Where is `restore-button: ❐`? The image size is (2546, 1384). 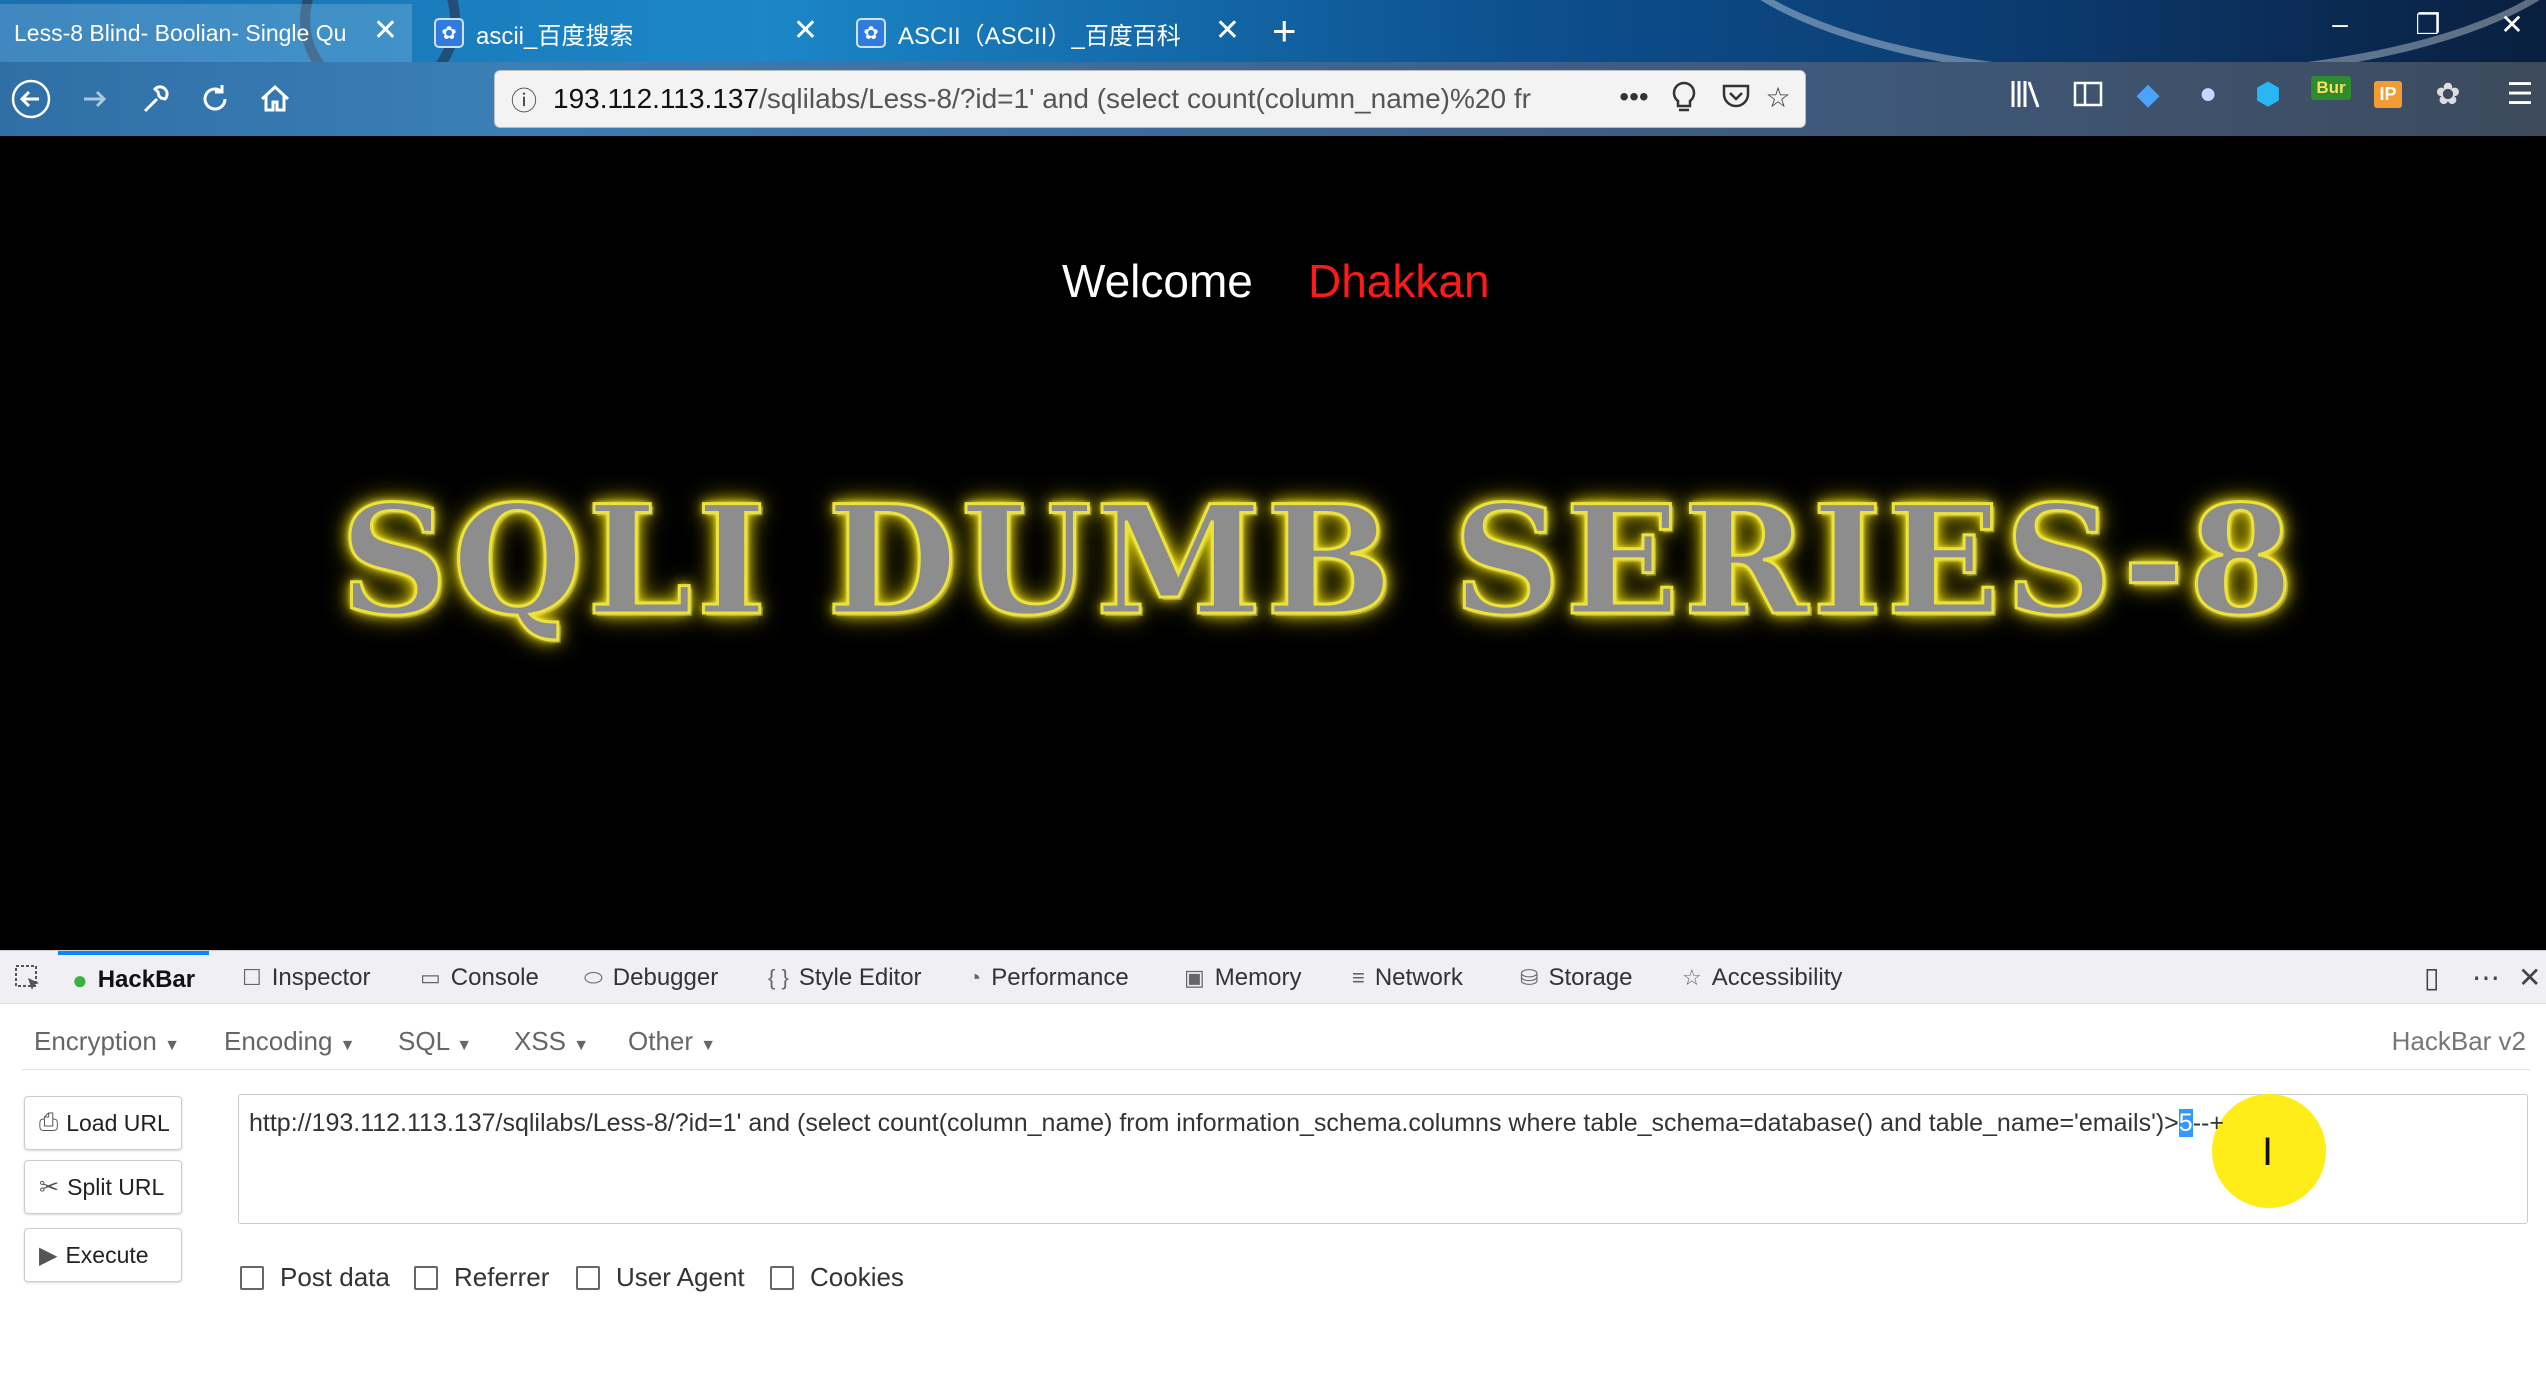 restore-button: ❐ is located at coordinates (2428, 24).